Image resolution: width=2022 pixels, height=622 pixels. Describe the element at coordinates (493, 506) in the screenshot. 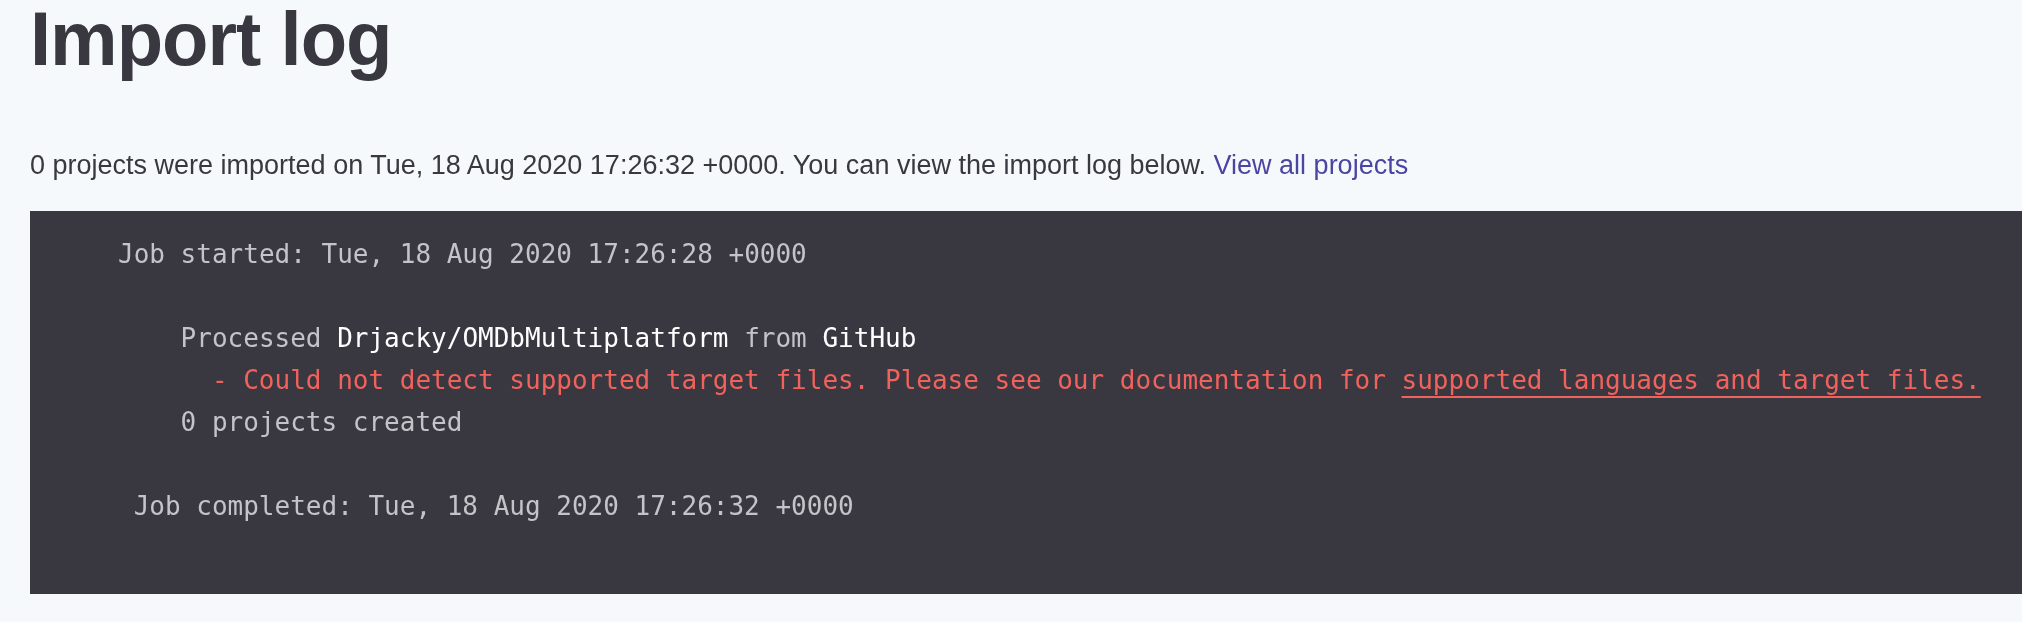

I see `job-completed-line: Job completed: Tue, 18 Aug 2020 17:26:32 +0000` at that location.